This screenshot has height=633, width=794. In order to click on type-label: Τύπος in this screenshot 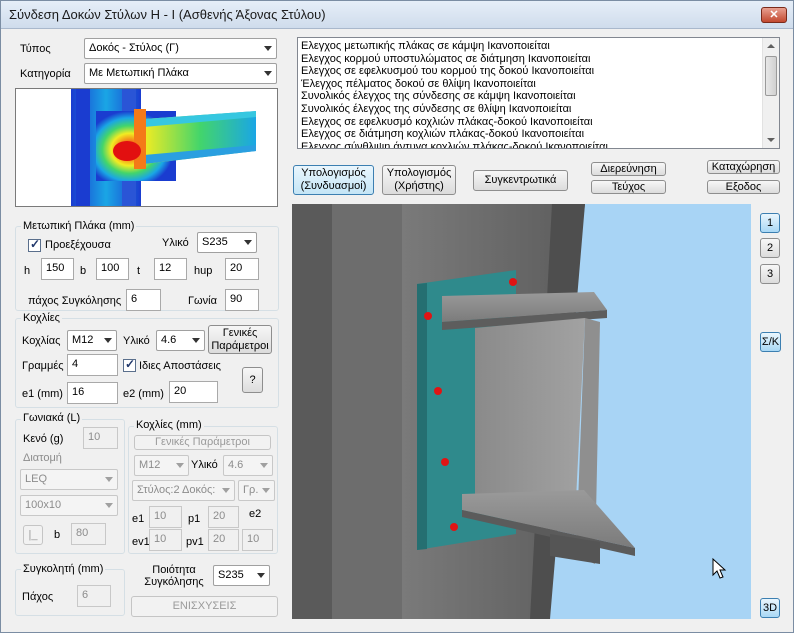, I will do `click(35, 49)`.